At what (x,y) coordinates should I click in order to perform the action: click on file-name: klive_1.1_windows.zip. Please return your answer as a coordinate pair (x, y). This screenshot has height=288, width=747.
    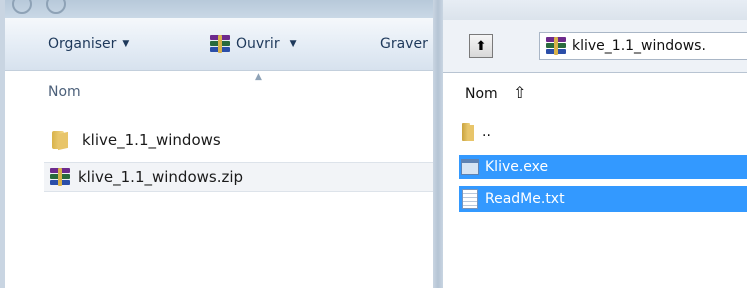
    Looking at the image, I should click on (161, 177).